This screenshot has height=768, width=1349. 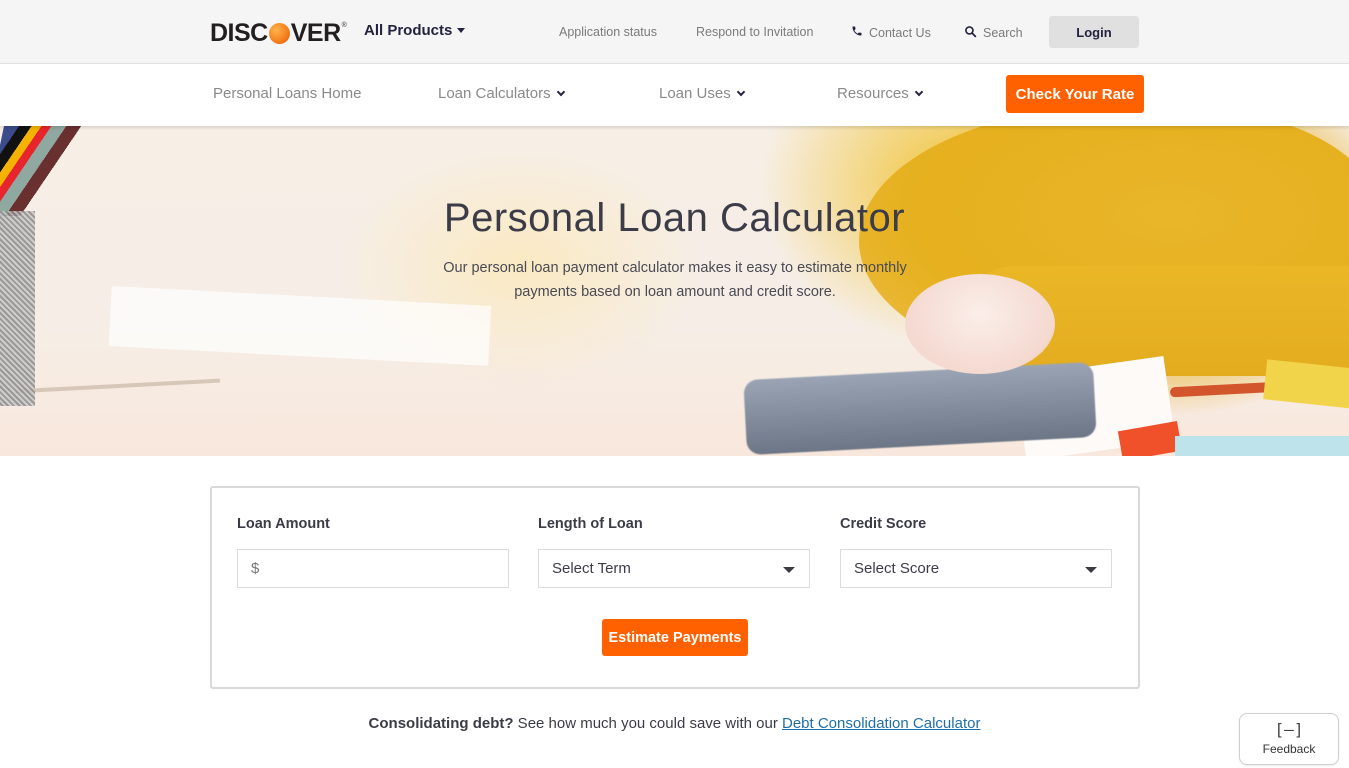 I want to click on search-link: Search, so click(x=993, y=33).